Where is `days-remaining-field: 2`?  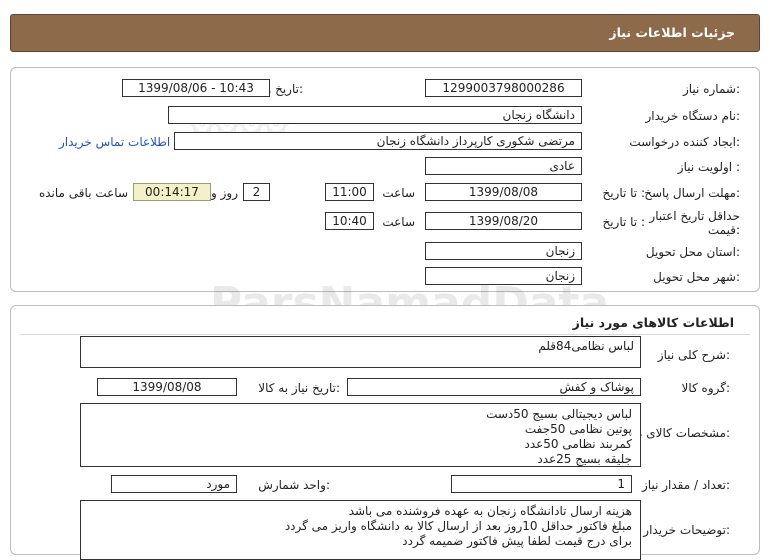 days-remaining-field: 2 is located at coordinates (256, 192).